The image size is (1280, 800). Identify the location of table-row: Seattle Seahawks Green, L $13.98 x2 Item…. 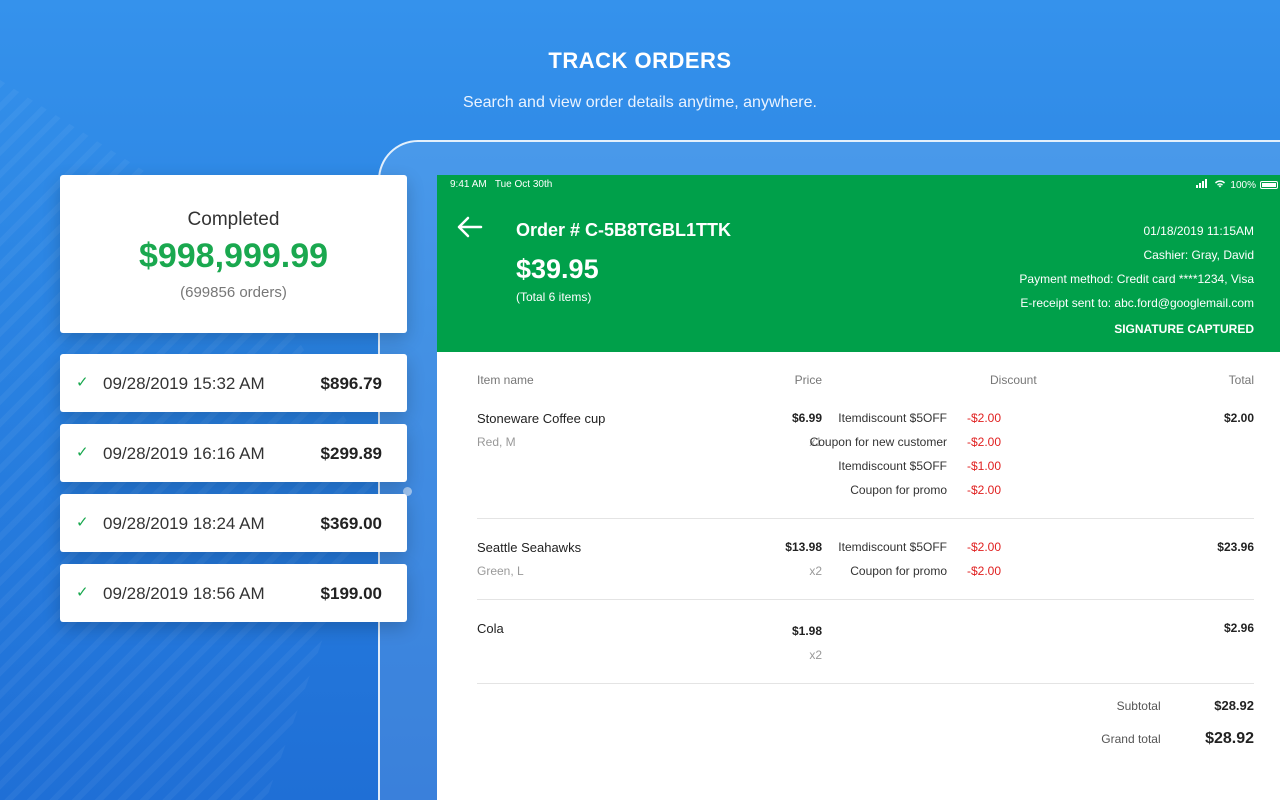
(865, 565).